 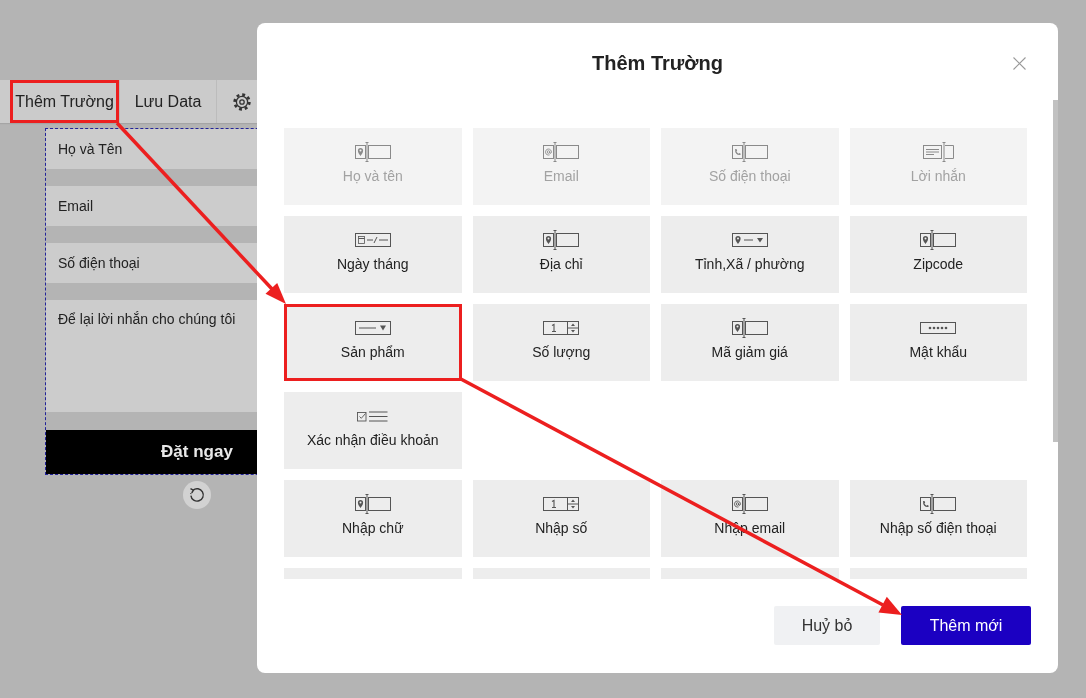 I want to click on date-input-icon, so click(x=372, y=240).